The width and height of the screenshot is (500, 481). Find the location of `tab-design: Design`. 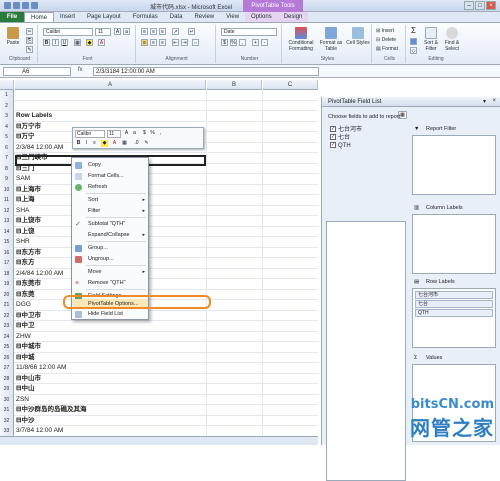

tab-design: Design is located at coordinates (293, 17).